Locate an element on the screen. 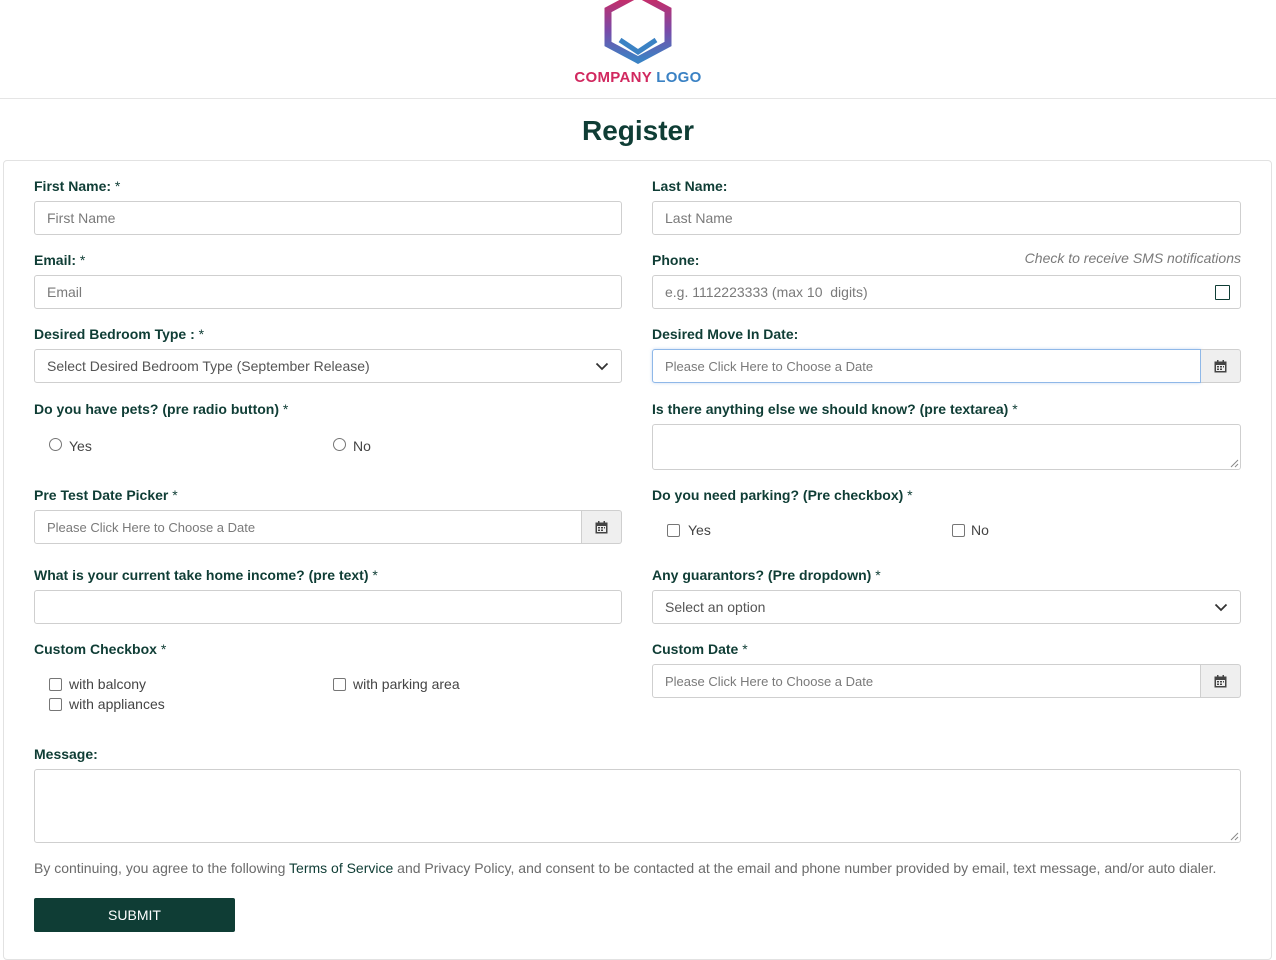 This screenshot has height=960, width=1276. page-header: COMPANY LOGO is located at coordinates (638, 49).